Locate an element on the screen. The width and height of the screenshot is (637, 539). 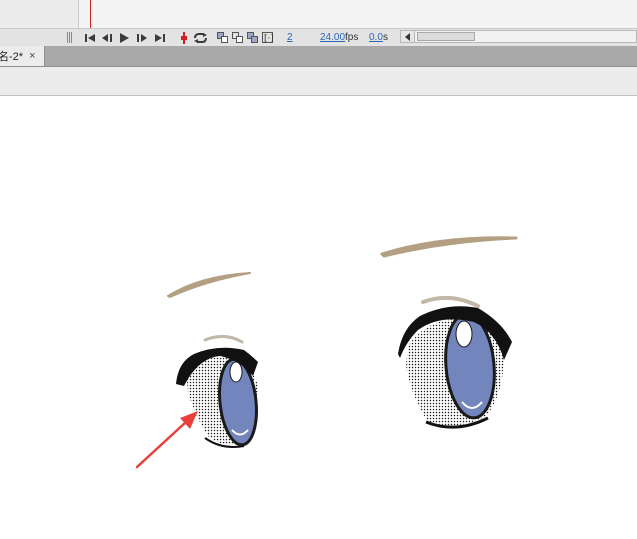
document-tab: 名-2* × is located at coordinates (22, 56).